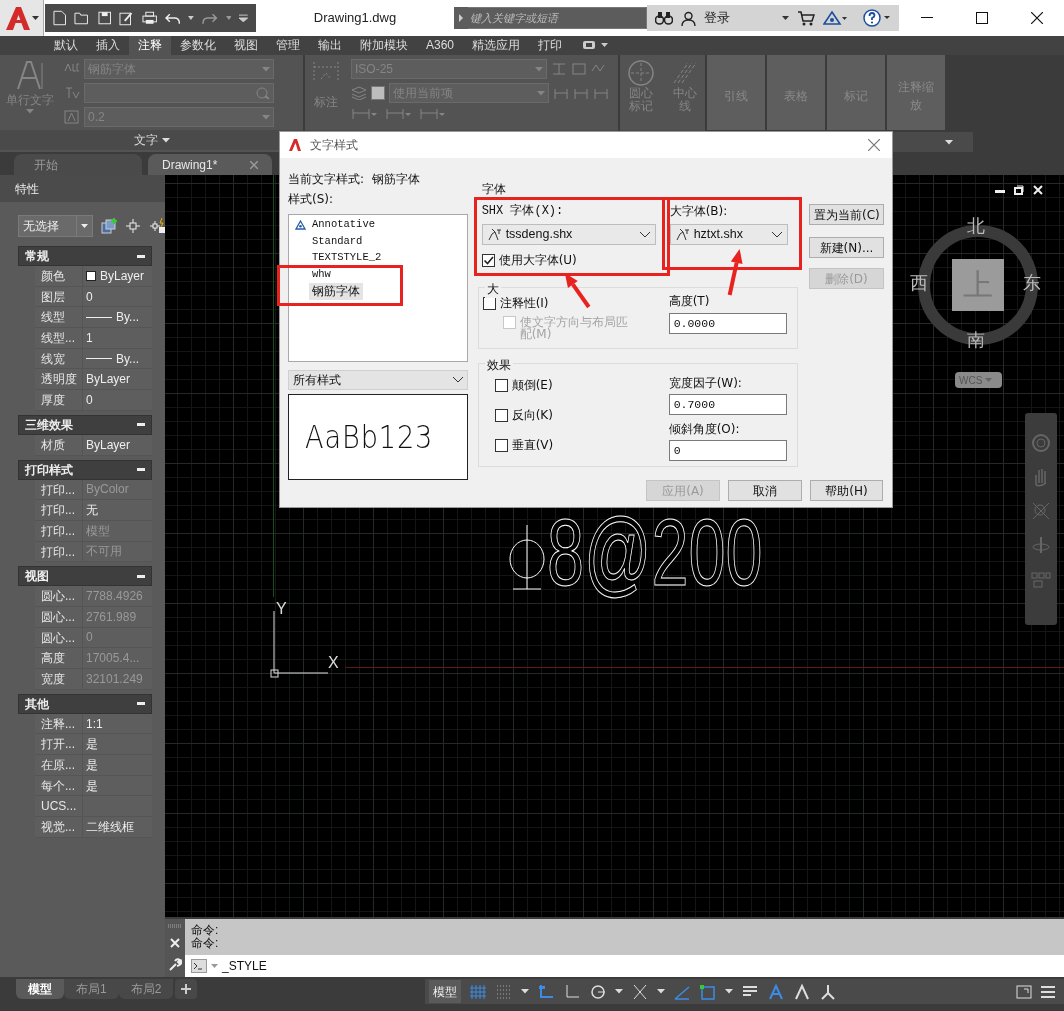  What do you see at coordinates (85, 469) in the screenshot?
I see `group-header: 打印样式` at bounding box center [85, 469].